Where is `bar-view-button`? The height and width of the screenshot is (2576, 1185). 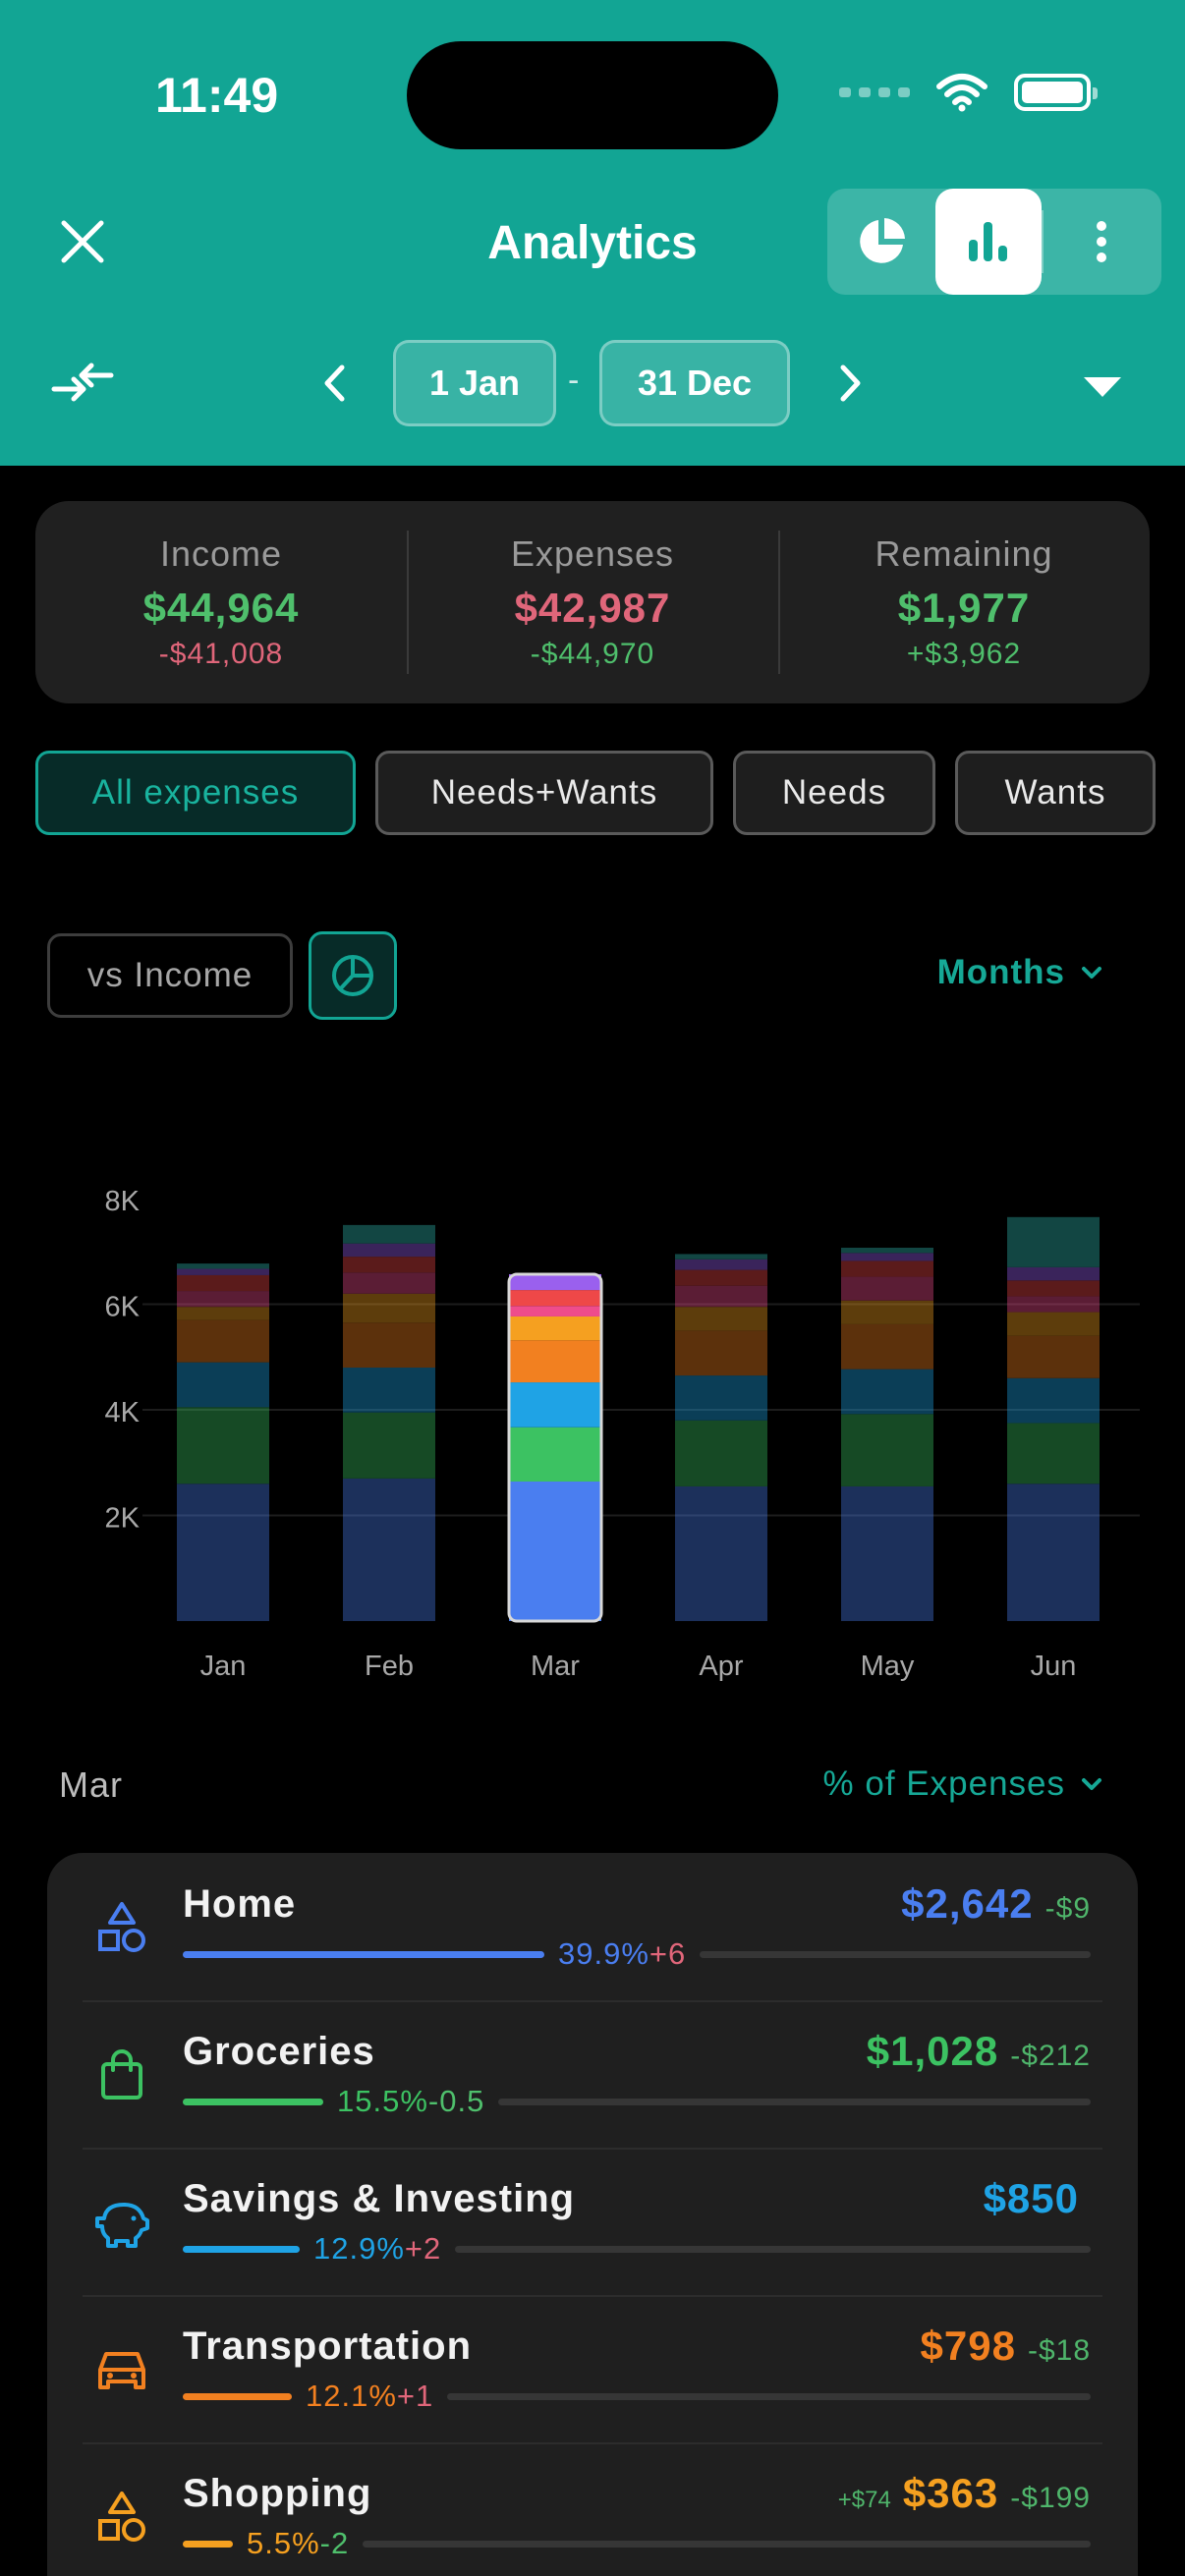
bar-view-button is located at coordinates (989, 242).